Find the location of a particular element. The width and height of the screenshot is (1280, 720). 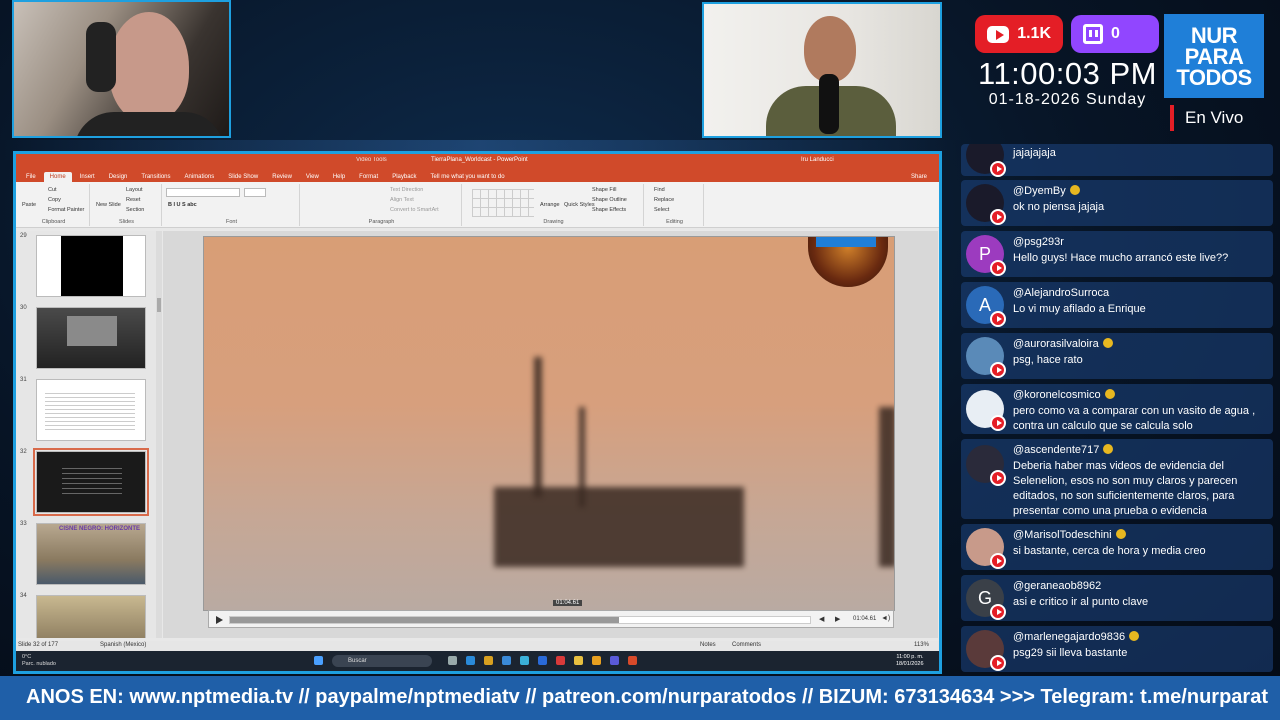

thumbnail-scrollbar is located at coordinates (159, 434).